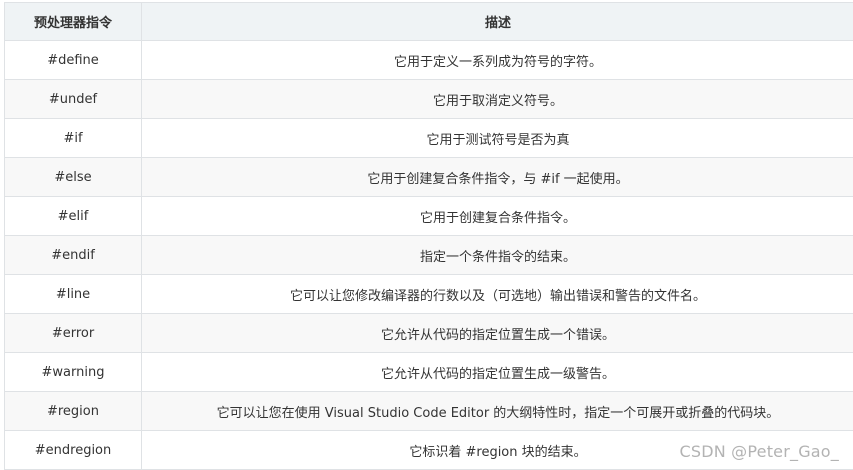  What do you see at coordinates (759, 451) in the screenshot?
I see `csdn-watermark: CSDN @Peter_Gao_` at bounding box center [759, 451].